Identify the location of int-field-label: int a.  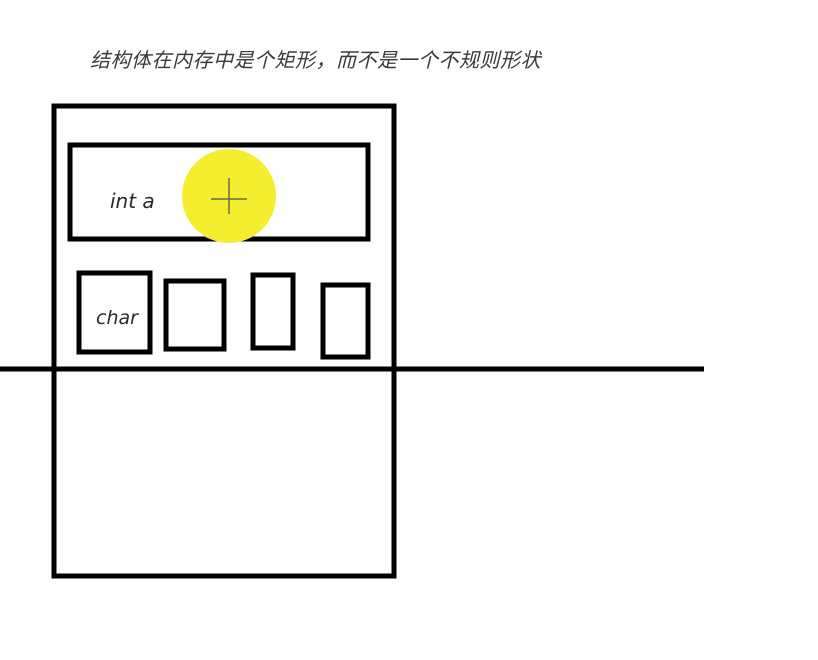
(132, 201).